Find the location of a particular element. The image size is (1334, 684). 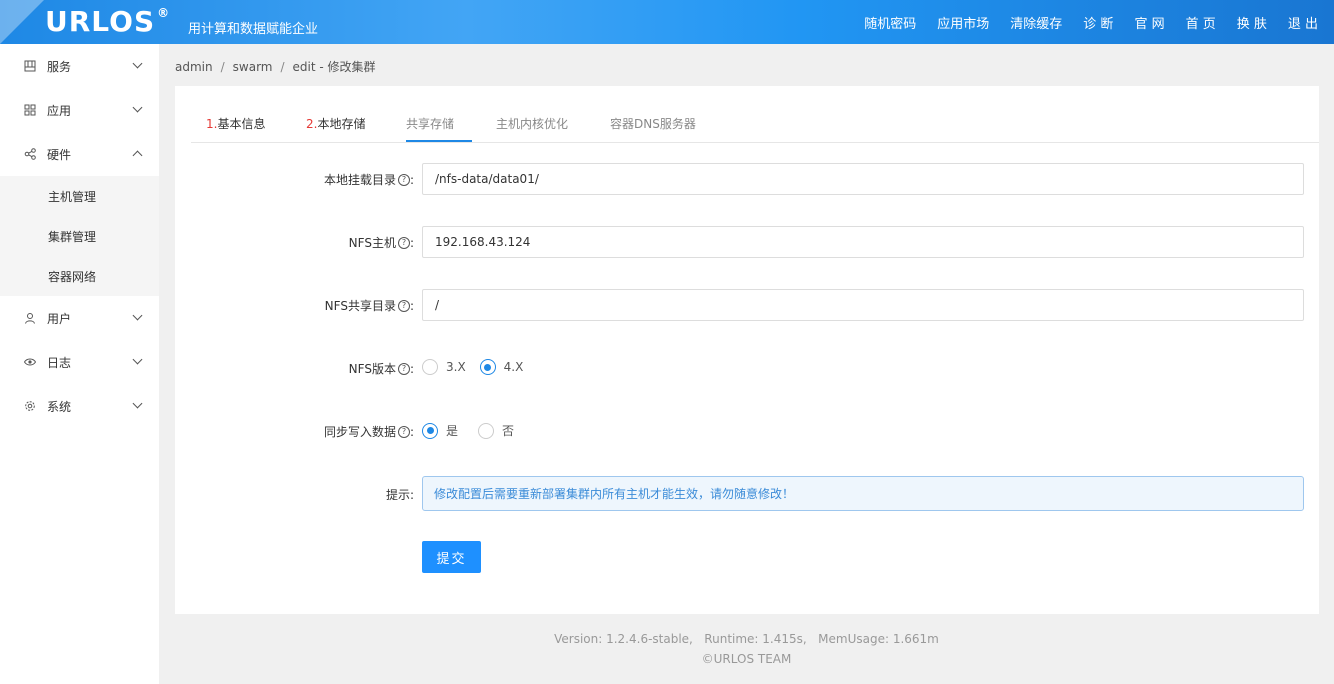

field-label-text: NFS主机 is located at coordinates (372, 243).